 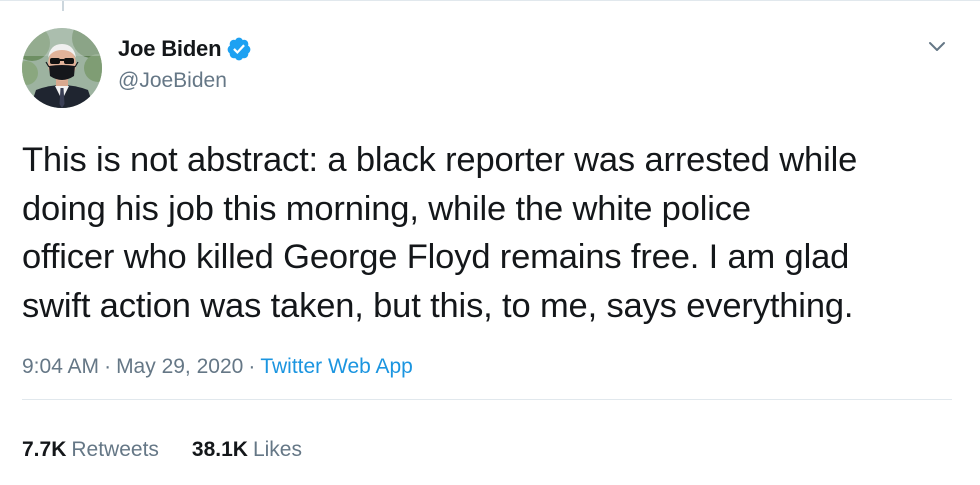 I want to click on name-row: Joe Biden, so click(x=185, y=49).